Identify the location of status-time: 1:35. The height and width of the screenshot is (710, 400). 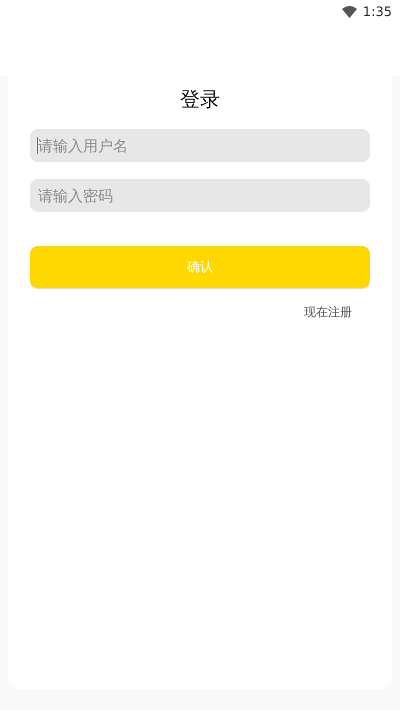
(377, 12).